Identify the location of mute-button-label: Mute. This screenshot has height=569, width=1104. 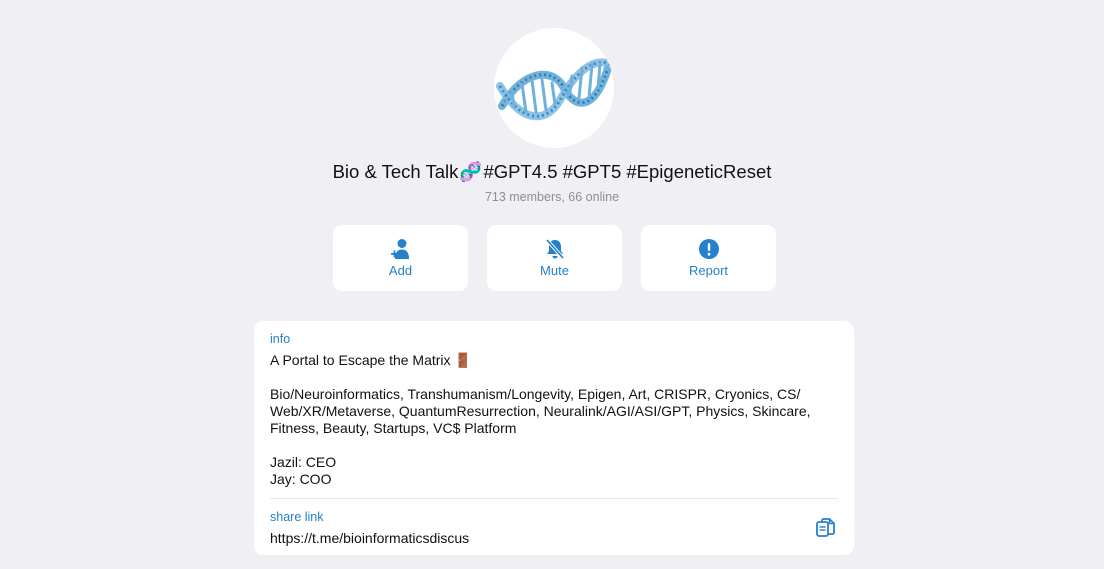
(554, 270).